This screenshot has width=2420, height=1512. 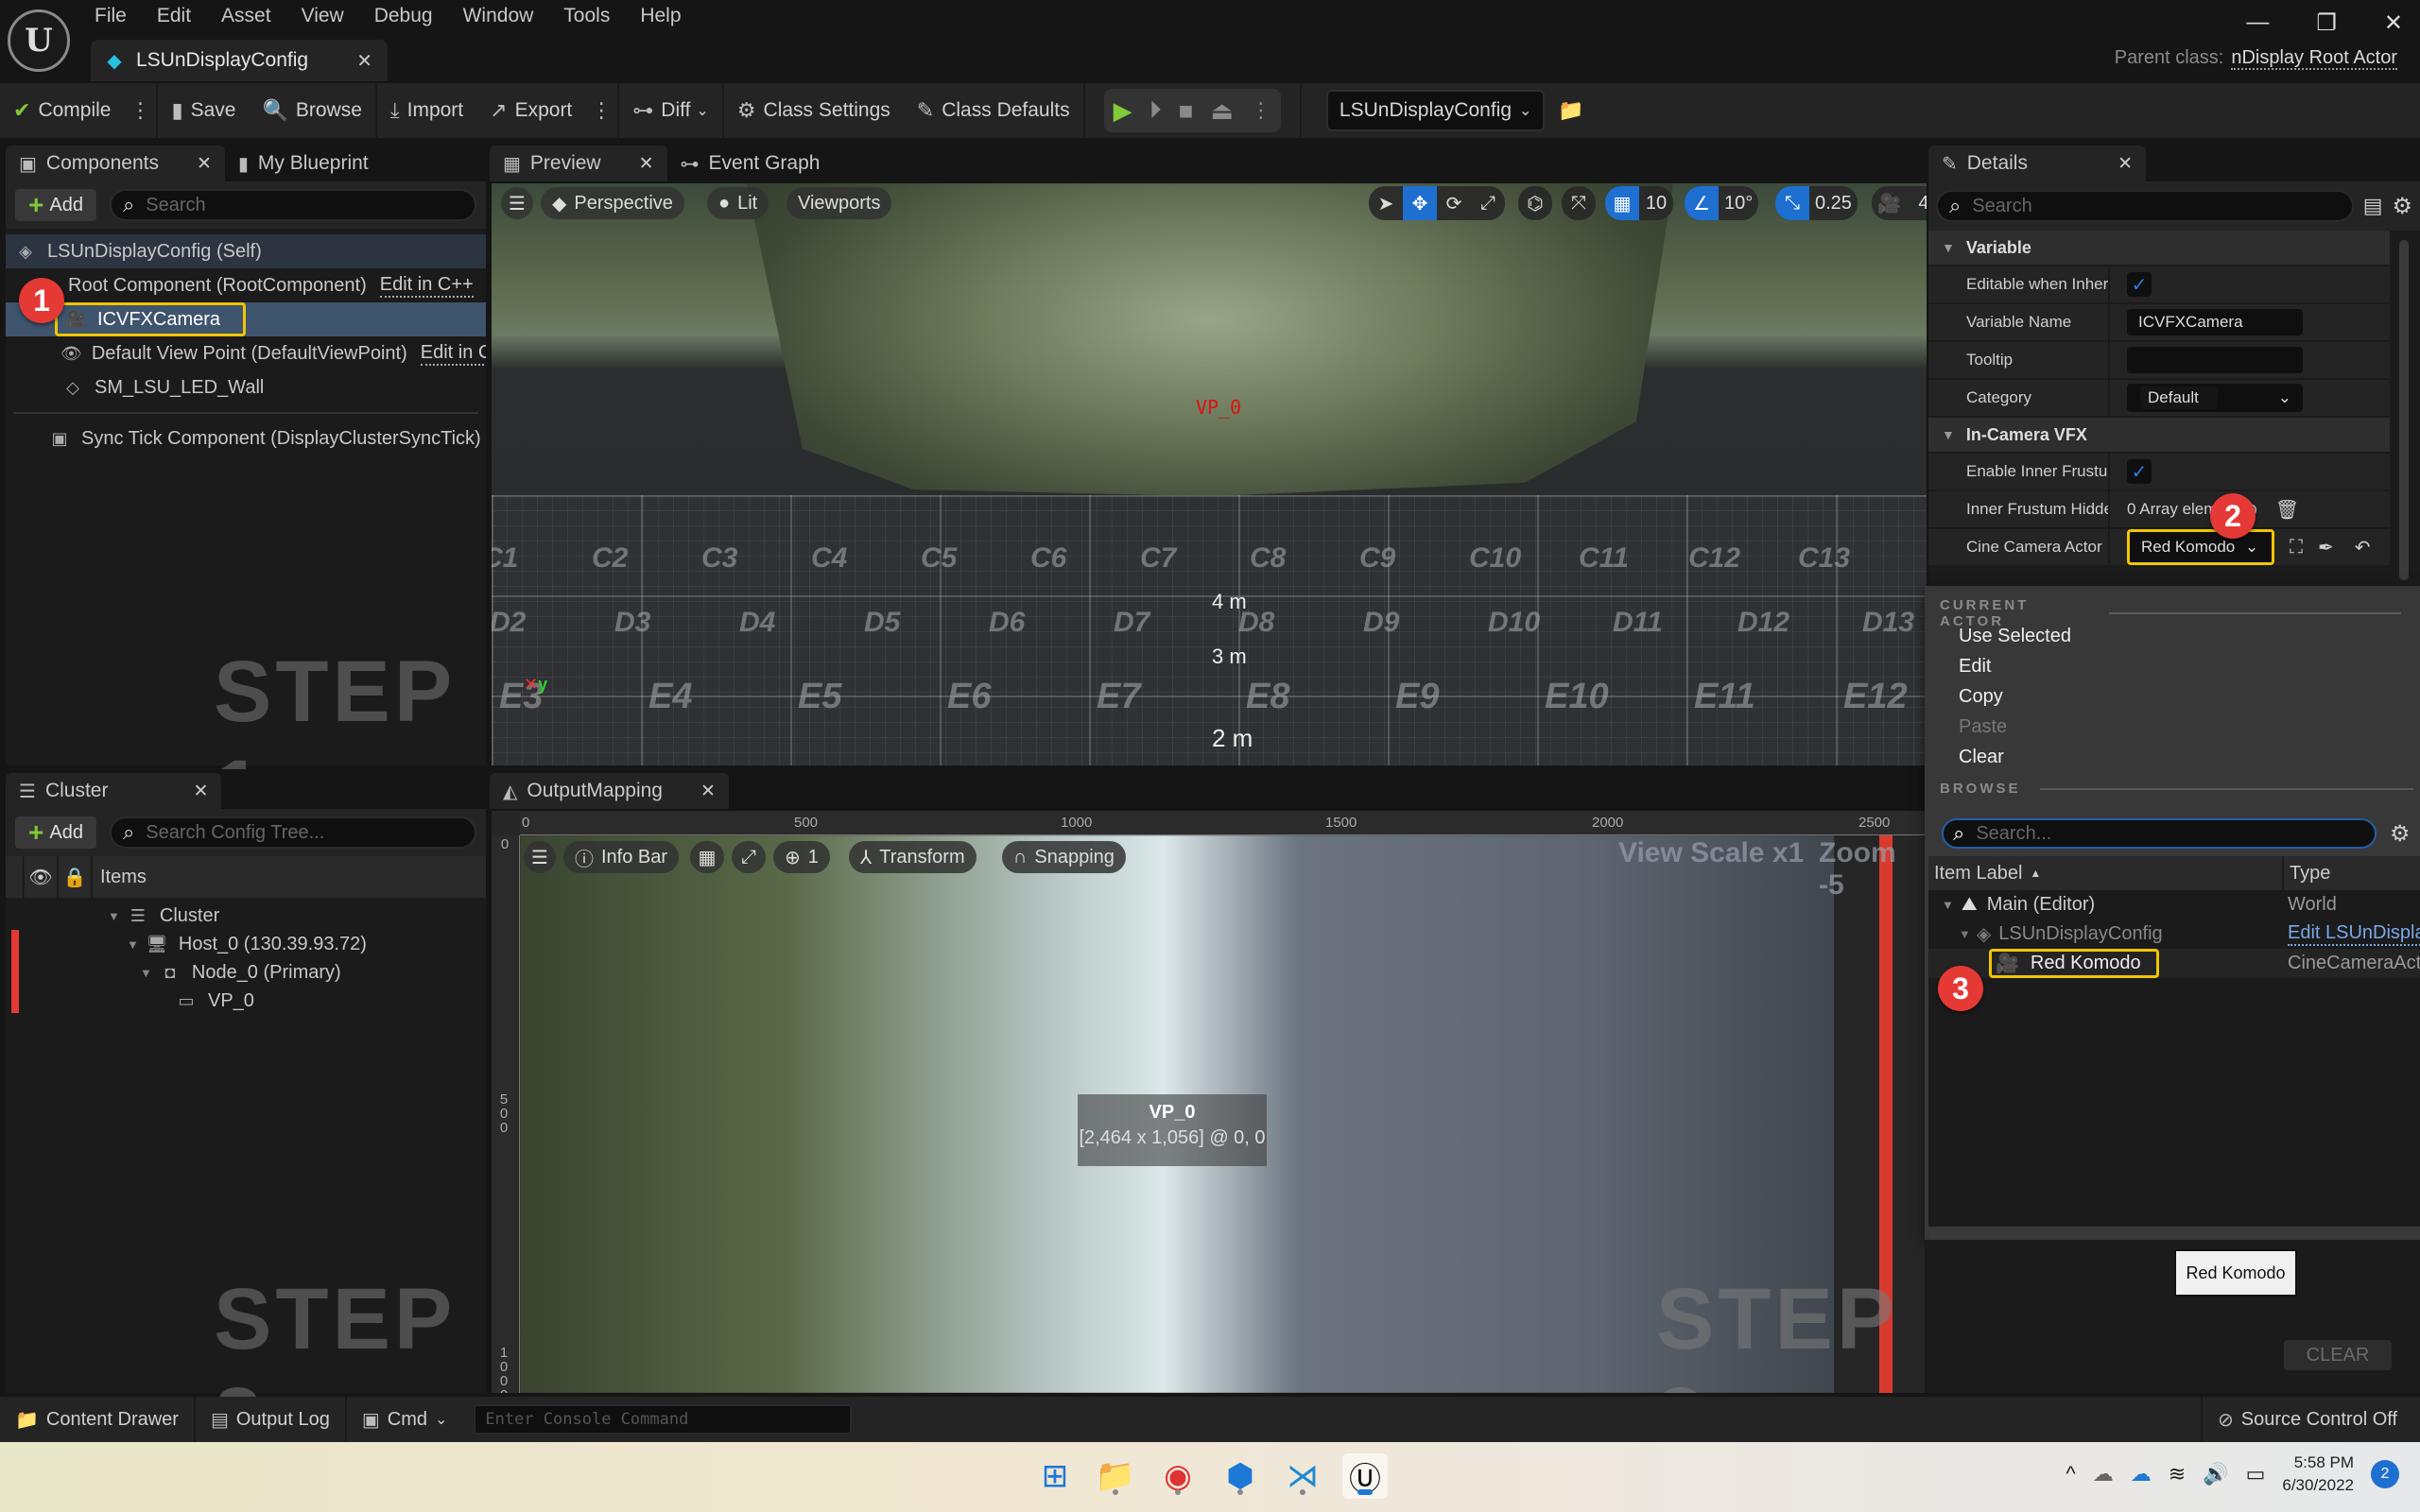 I want to click on info-bar-button: ⓘ Info Bar, so click(x=621, y=857).